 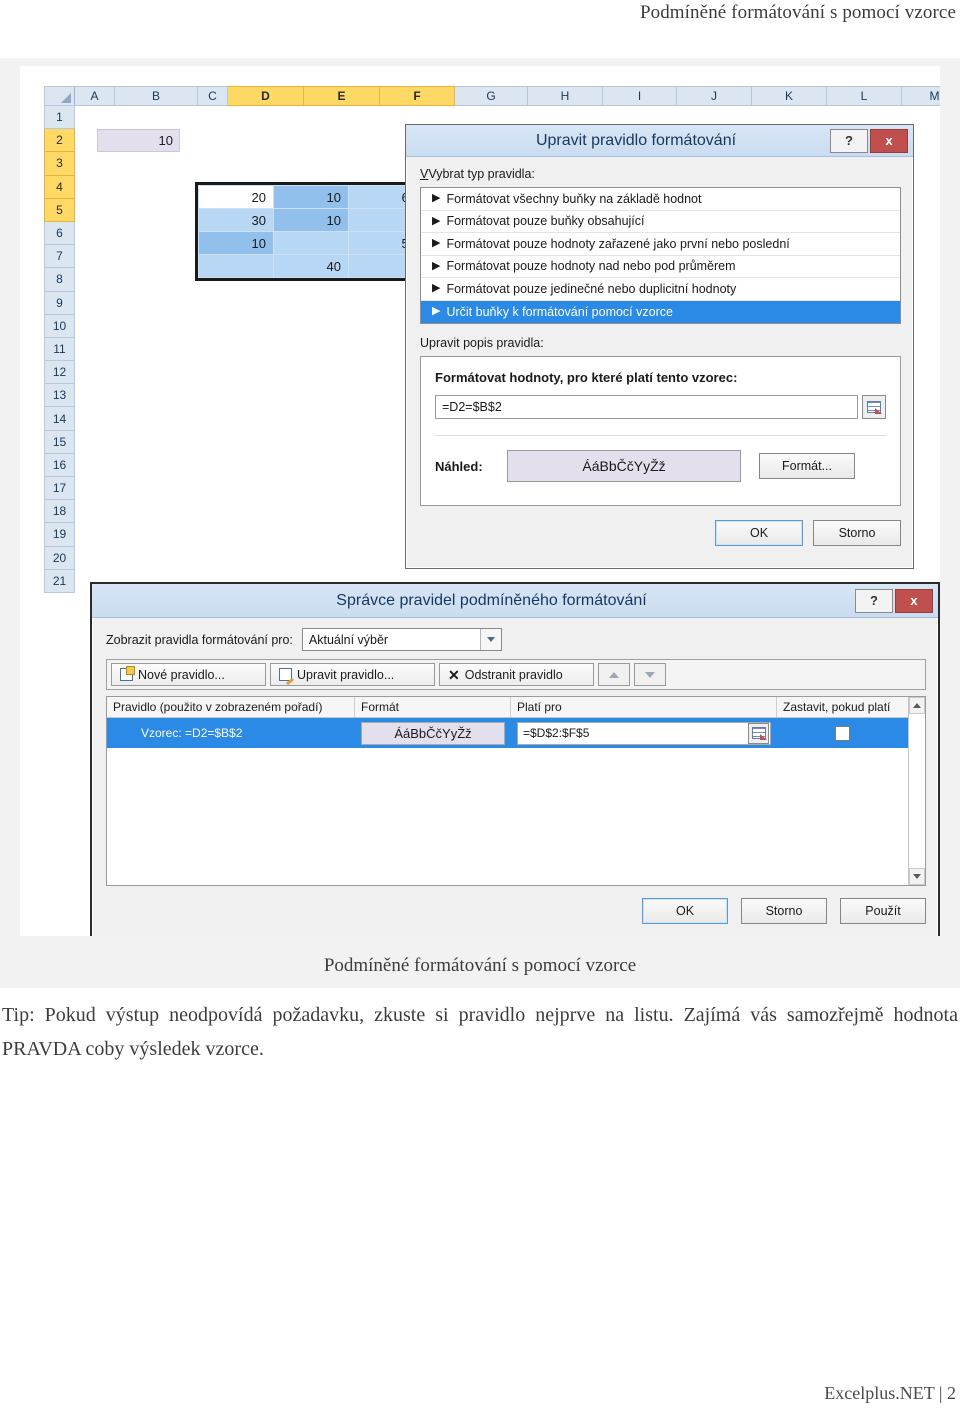 What do you see at coordinates (864, 96) in the screenshot?
I see `column-header-l: L` at bounding box center [864, 96].